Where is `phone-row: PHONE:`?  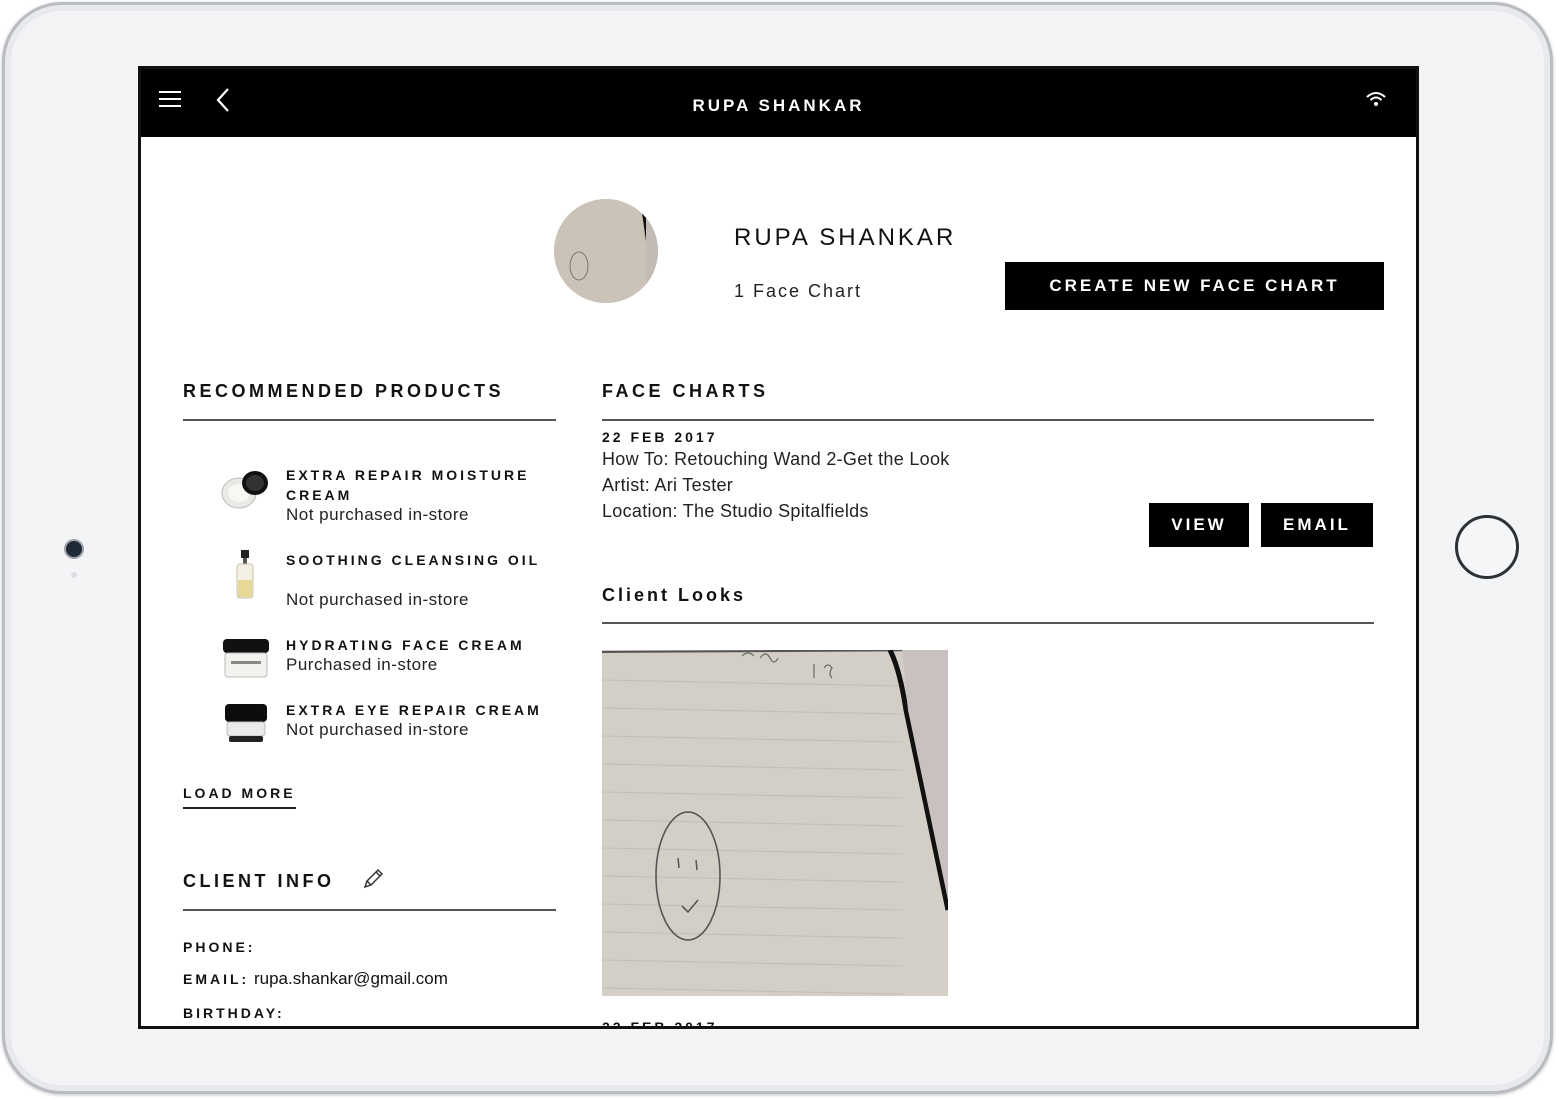 phone-row: PHONE: is located at coordinates (219, 947).